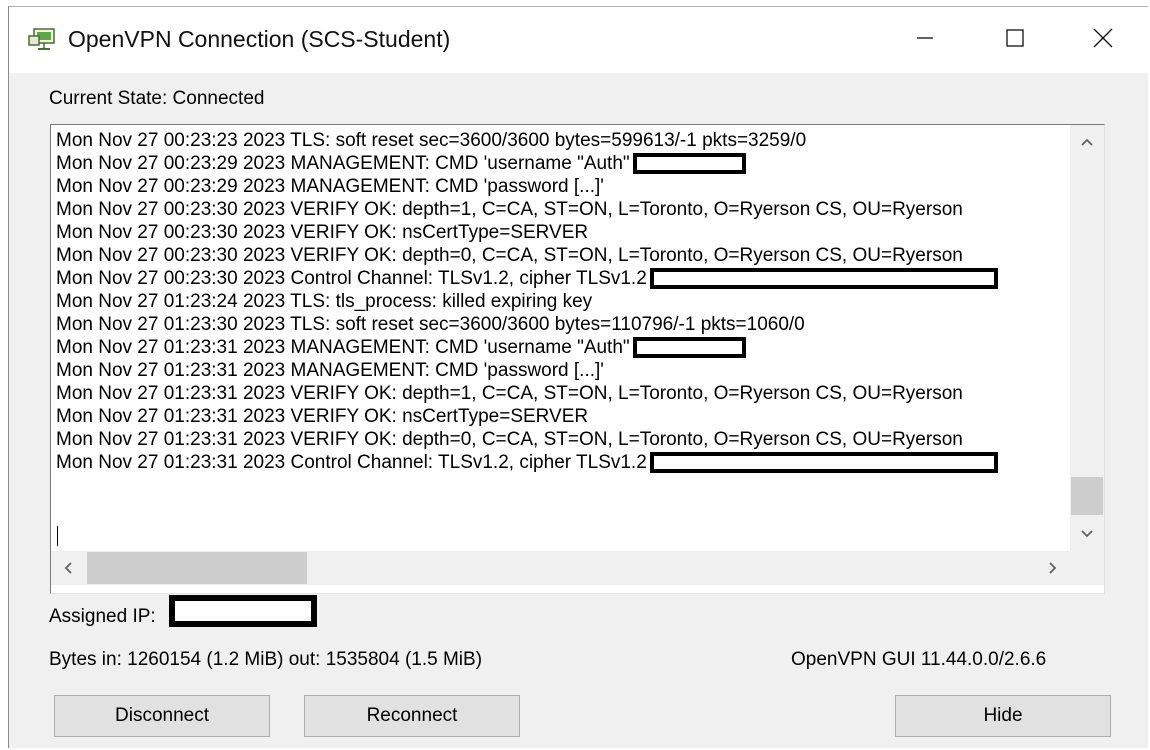 The width and height of the screenshot is (1150, 750). Describe the element at coordinates (43, 40) in the screenshot. I see `network-monitor-icon` at that location.